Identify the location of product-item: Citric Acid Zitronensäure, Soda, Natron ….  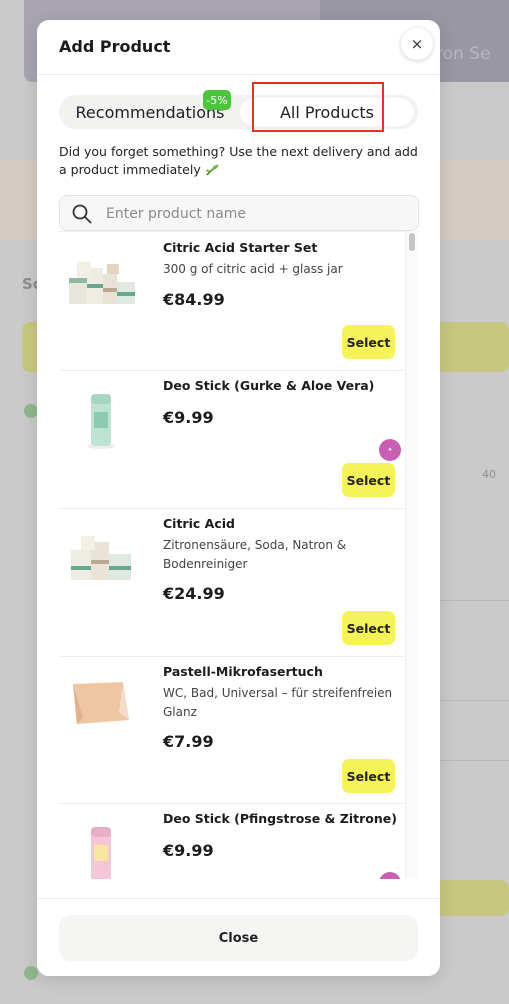
(232, 582).